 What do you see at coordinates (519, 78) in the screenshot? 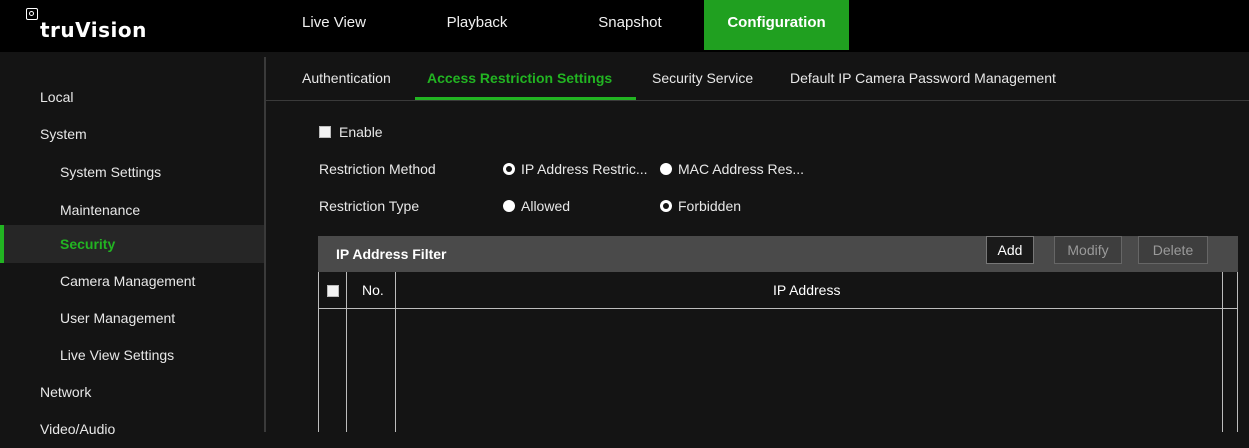
I see `tab-access-restriction-settings: Access Restriction Settings` at bounding box center [519, 78].